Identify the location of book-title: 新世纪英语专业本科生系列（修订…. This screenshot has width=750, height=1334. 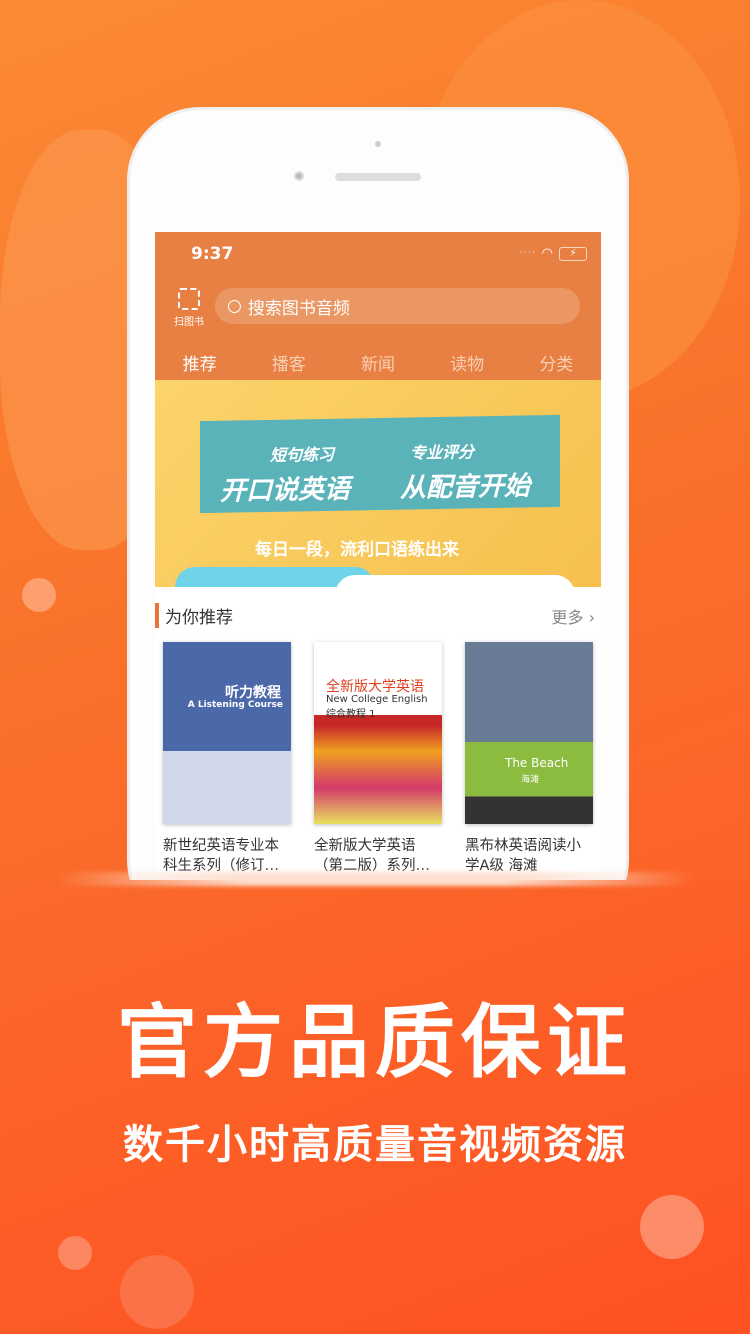
(221, 856).